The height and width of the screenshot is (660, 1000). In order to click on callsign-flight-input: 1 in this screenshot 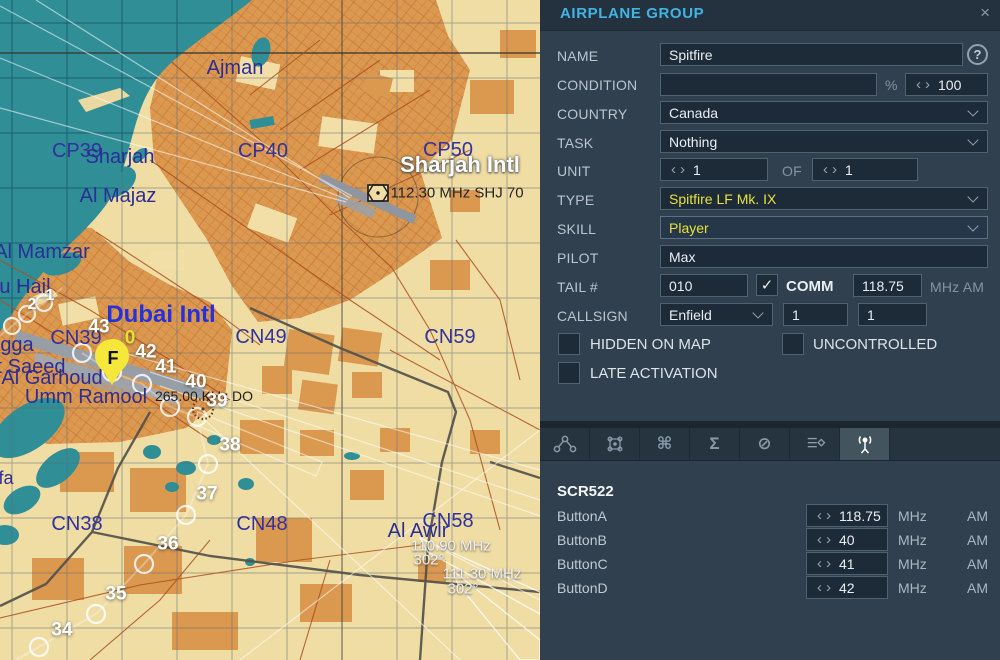, I will do `click(815, 314)`.